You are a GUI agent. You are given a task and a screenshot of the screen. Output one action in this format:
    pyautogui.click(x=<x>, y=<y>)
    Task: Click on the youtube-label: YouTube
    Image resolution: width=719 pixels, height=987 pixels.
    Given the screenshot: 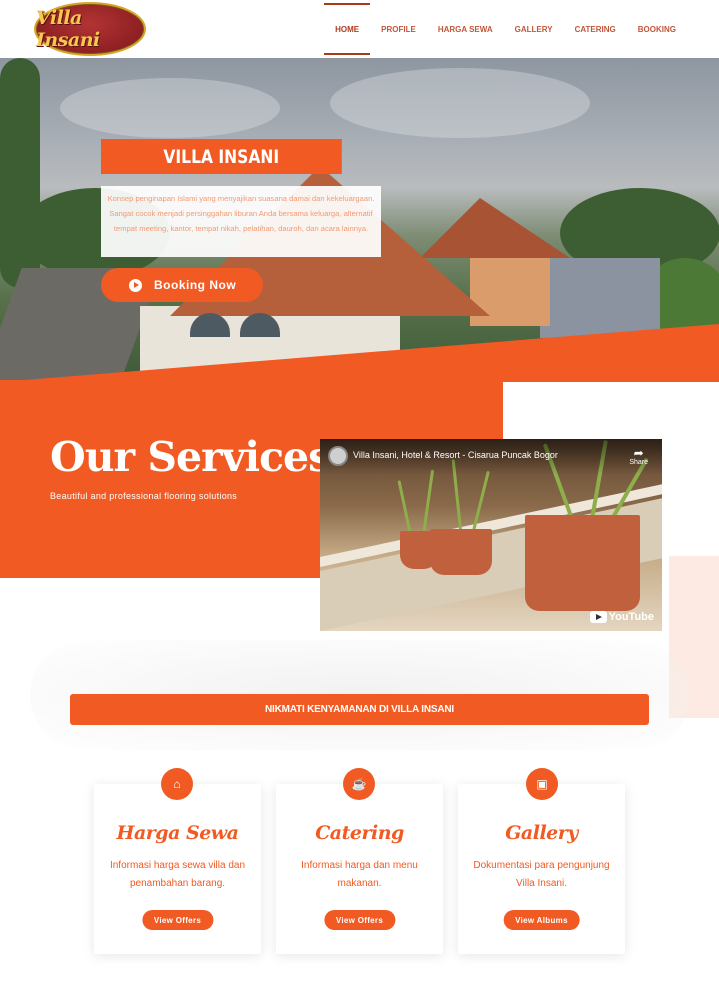 What is the action you would take?
    pyautogui.click(x=631, y=617)
    